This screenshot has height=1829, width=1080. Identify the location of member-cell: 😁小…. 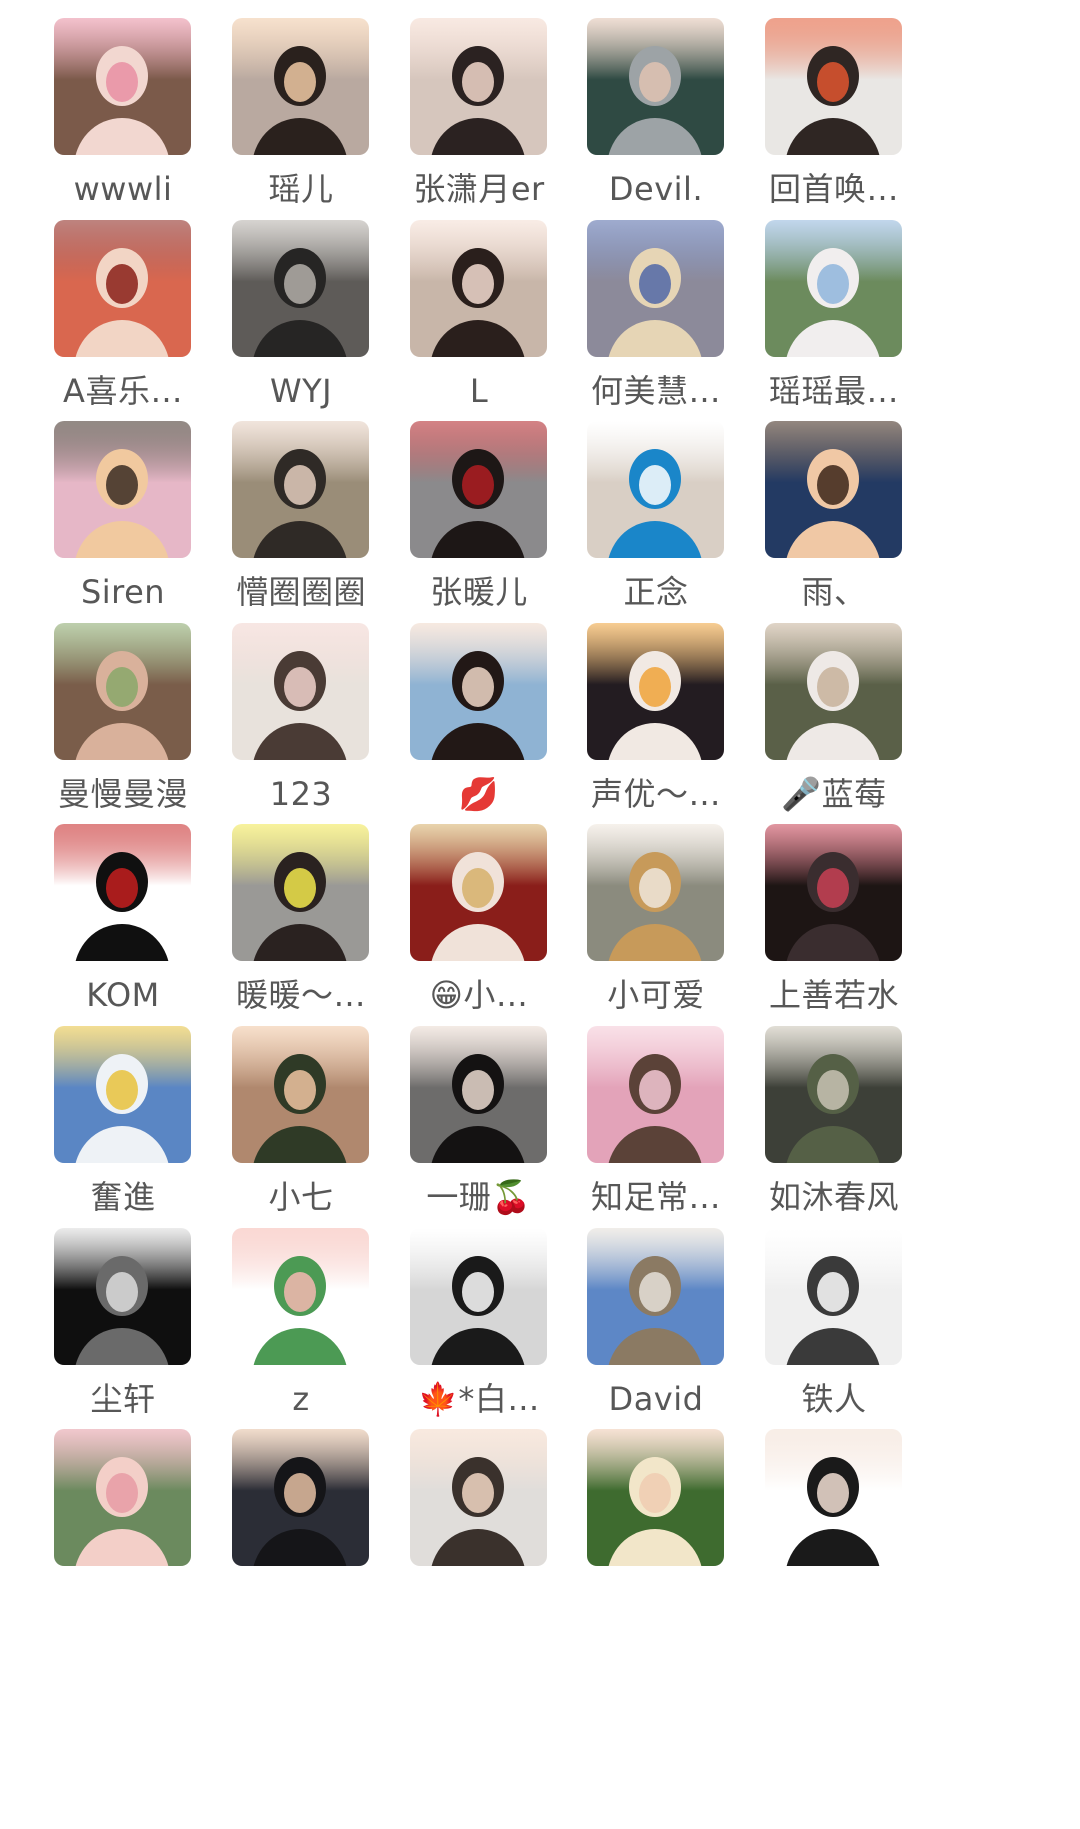
(479, 937).